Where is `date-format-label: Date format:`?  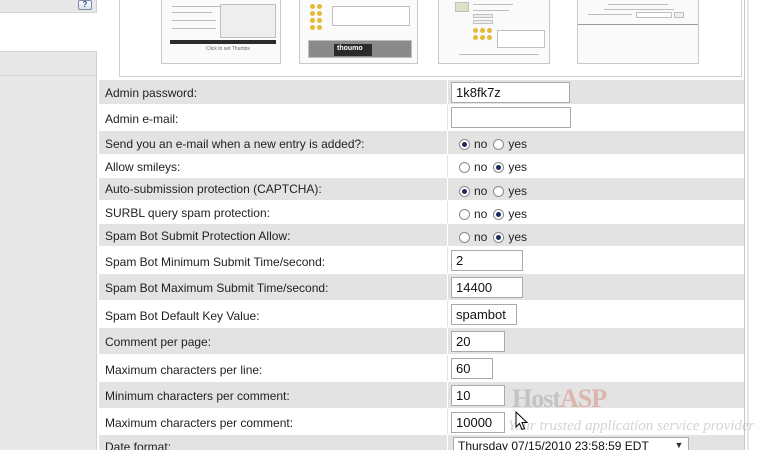
date-format-label: Date format: is located at coordinates (138, 445).